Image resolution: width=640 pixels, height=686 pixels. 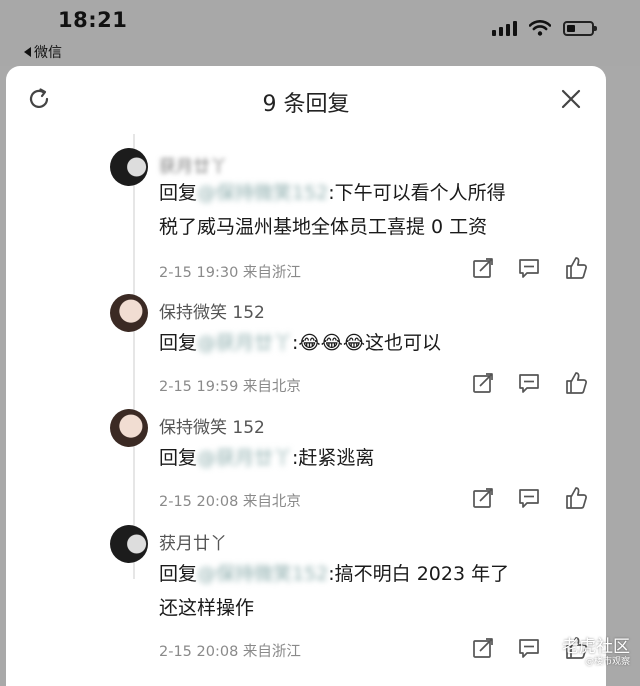 I want to click on back-app-label: 微信, so click(x=48, y=53).